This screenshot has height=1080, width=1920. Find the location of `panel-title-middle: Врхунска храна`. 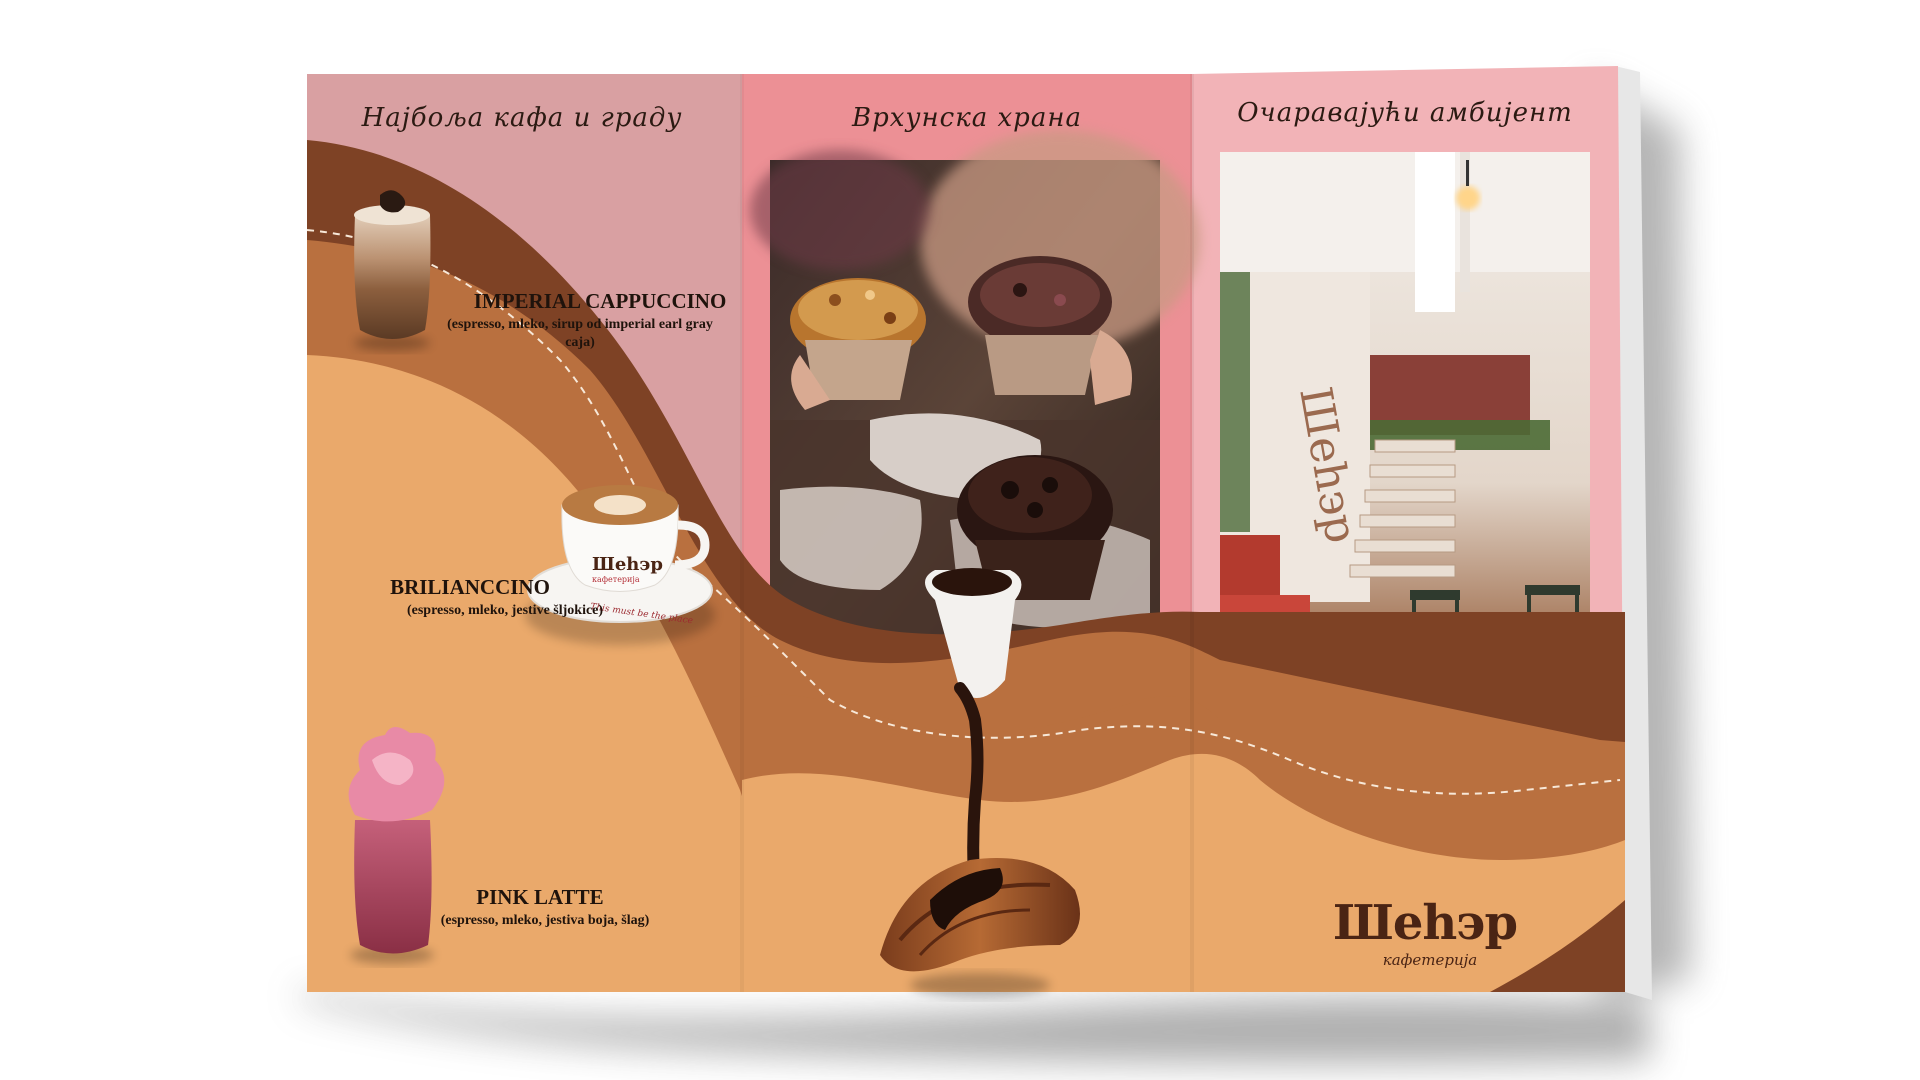

panel-title-middle: Врхунска храна is located at coordinates (967, 118).